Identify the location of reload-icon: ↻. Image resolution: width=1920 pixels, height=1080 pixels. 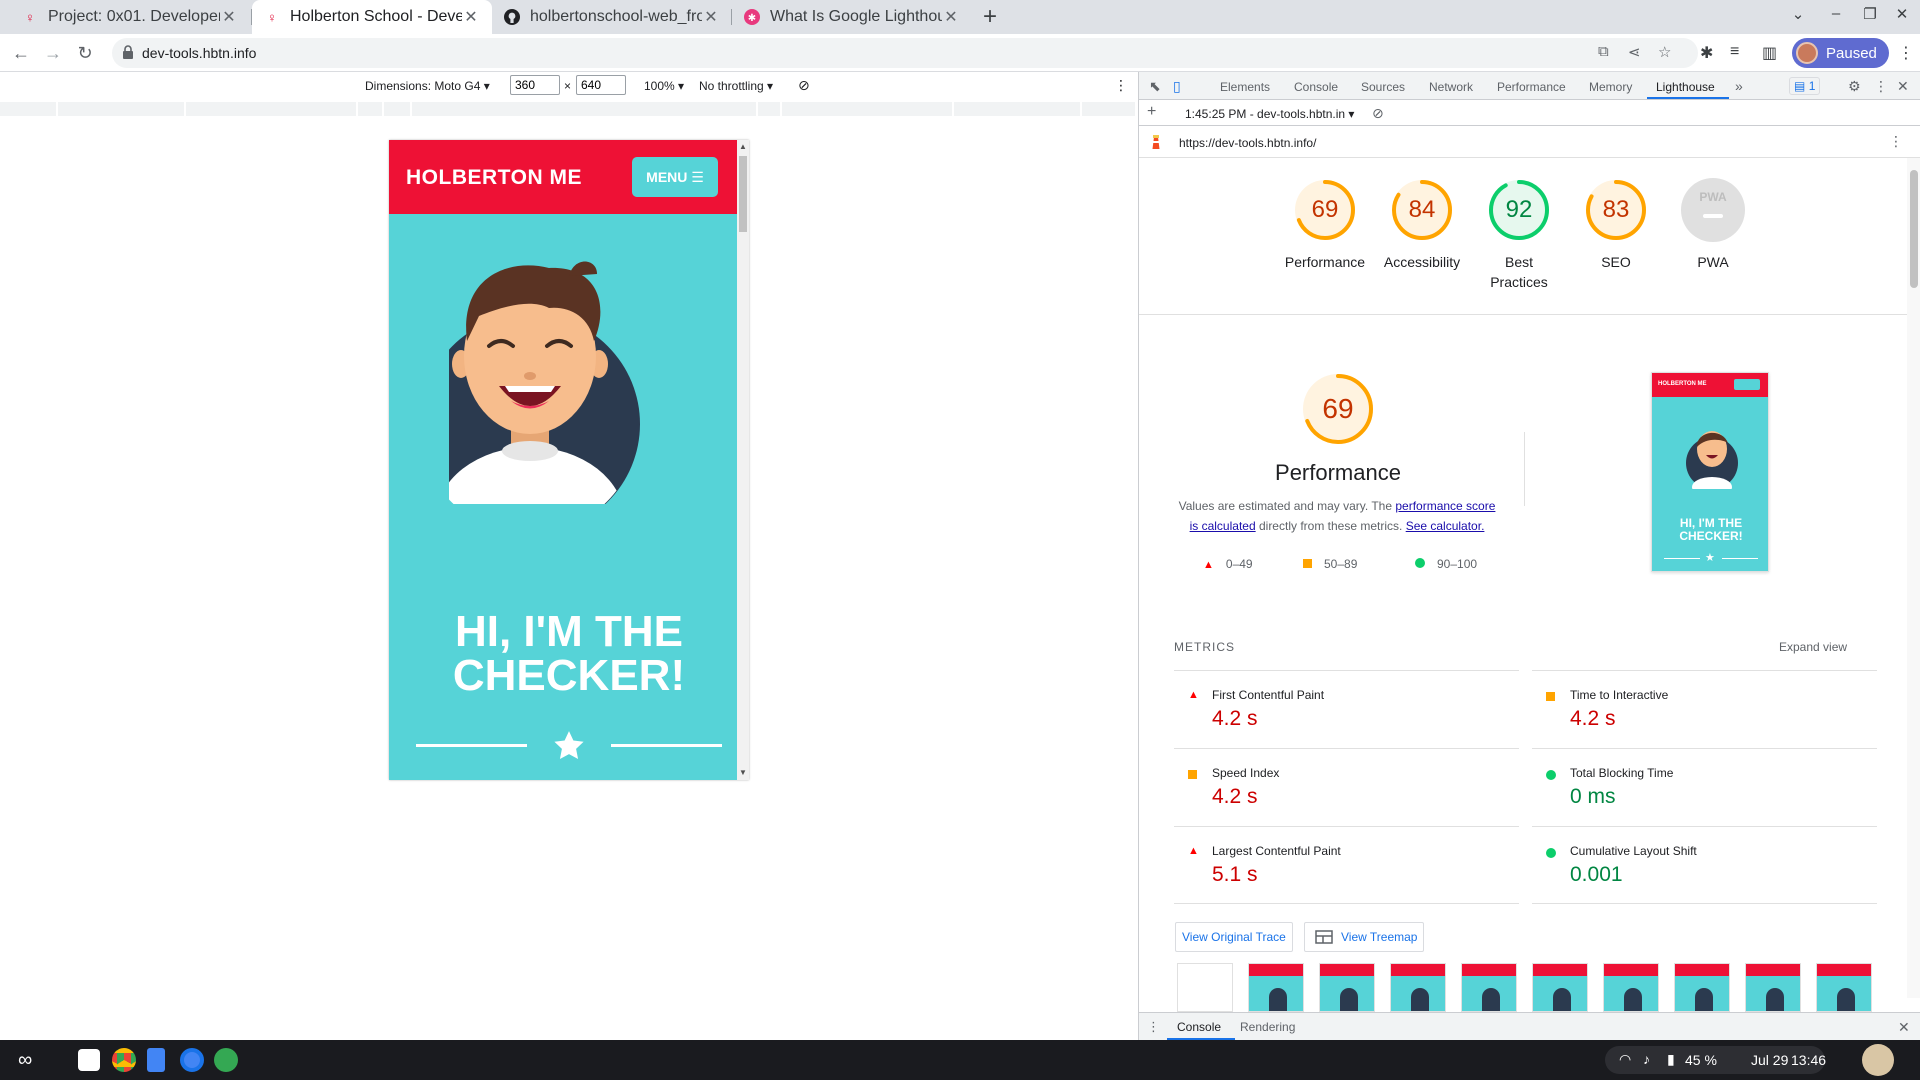
(85, 53).